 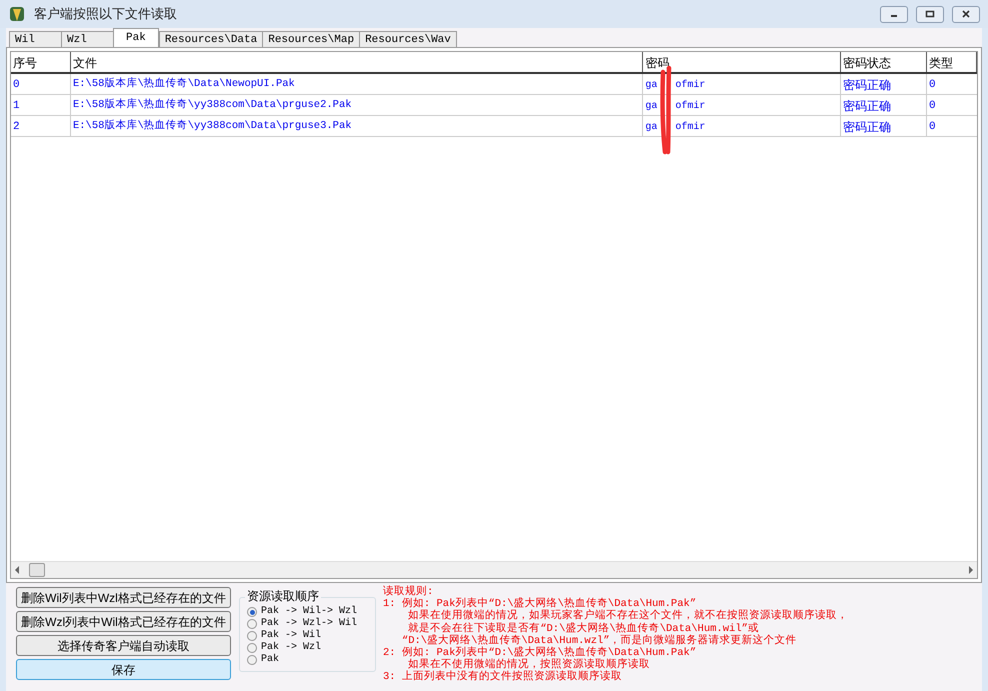 What do you see at coordinates (41, 126) in the screenshot?
I see `table-cell: 2` at bounding box center [41, 126].